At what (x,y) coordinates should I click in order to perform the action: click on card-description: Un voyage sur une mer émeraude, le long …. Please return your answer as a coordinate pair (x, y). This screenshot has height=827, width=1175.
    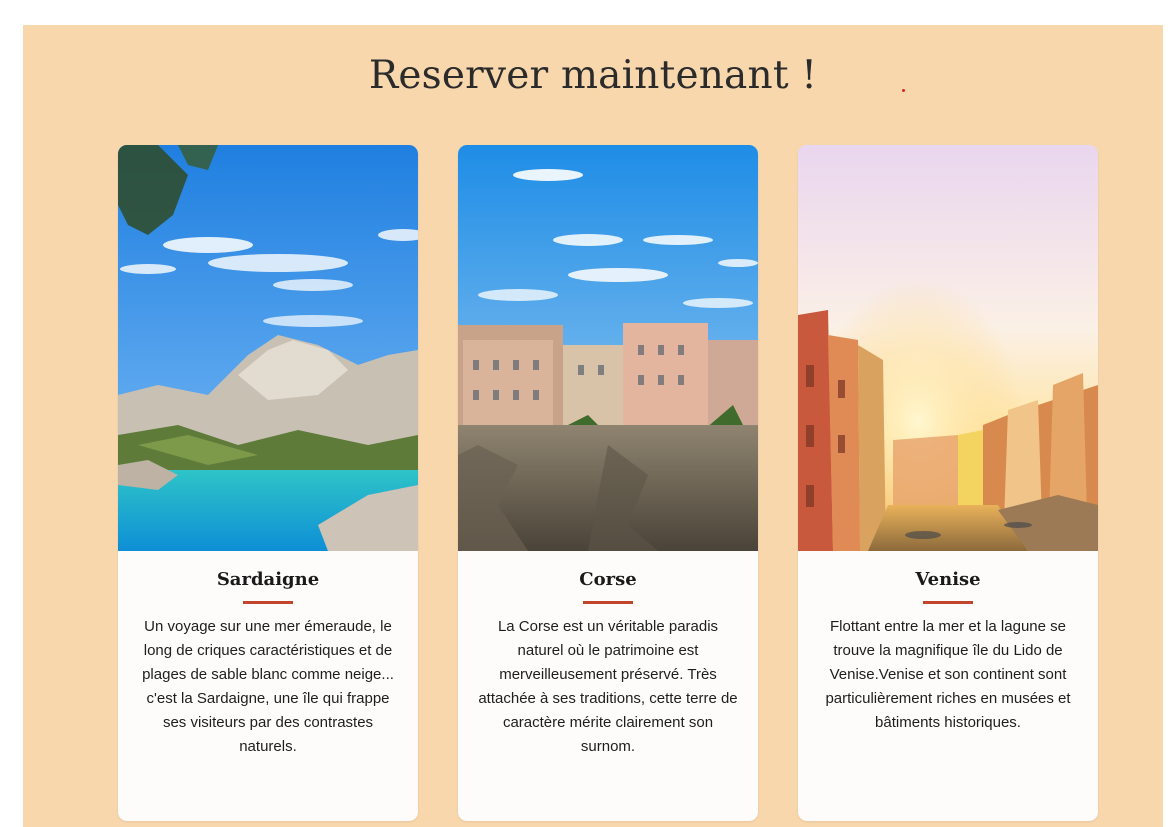
    Looking at the image, I should click on (268, 686).